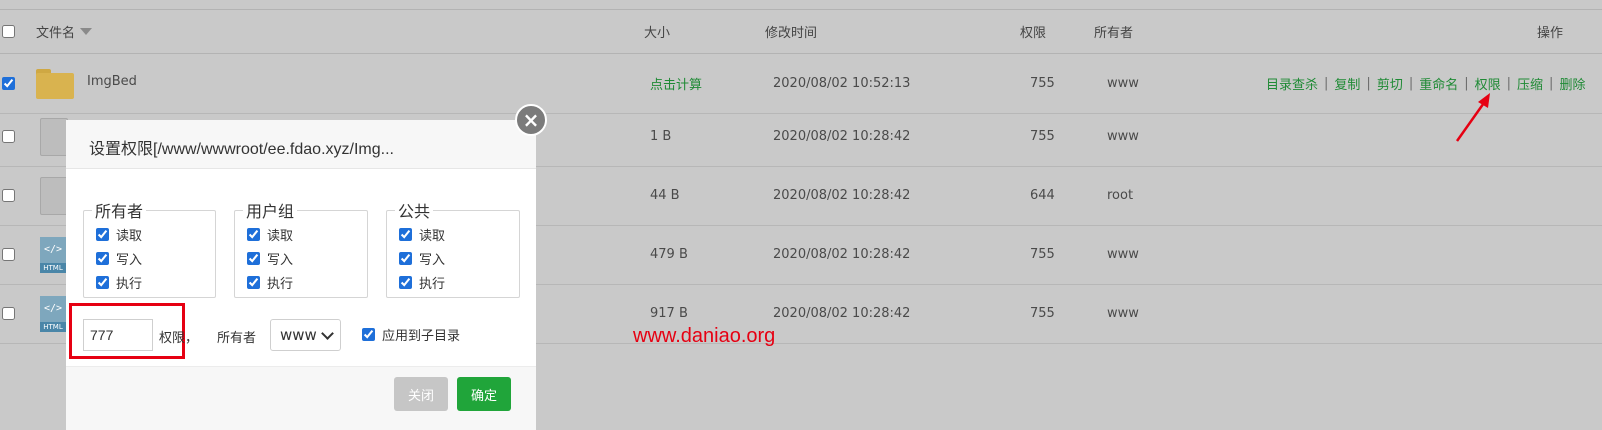 The image size is (1602, 430). Describe the element at coordinates (531, 120) in the screenshot. I see `close-icon: ×` at that location.